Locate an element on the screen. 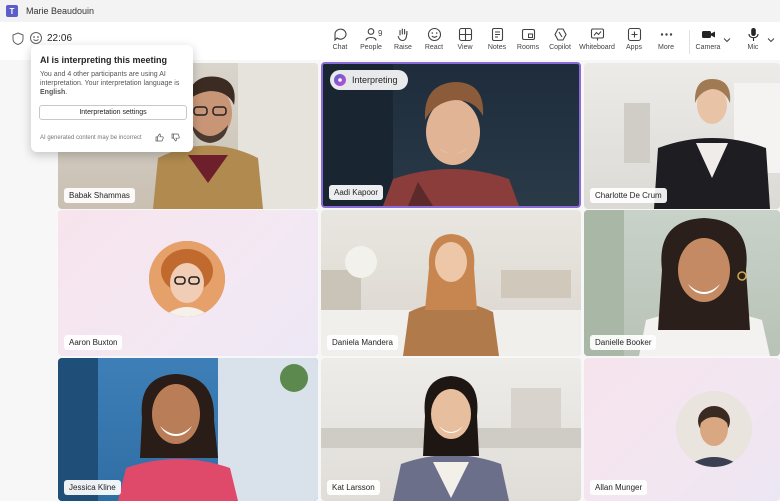 The image size is (780, 501). interpreting-label: Interpreting is located at coordinates (375, 80).